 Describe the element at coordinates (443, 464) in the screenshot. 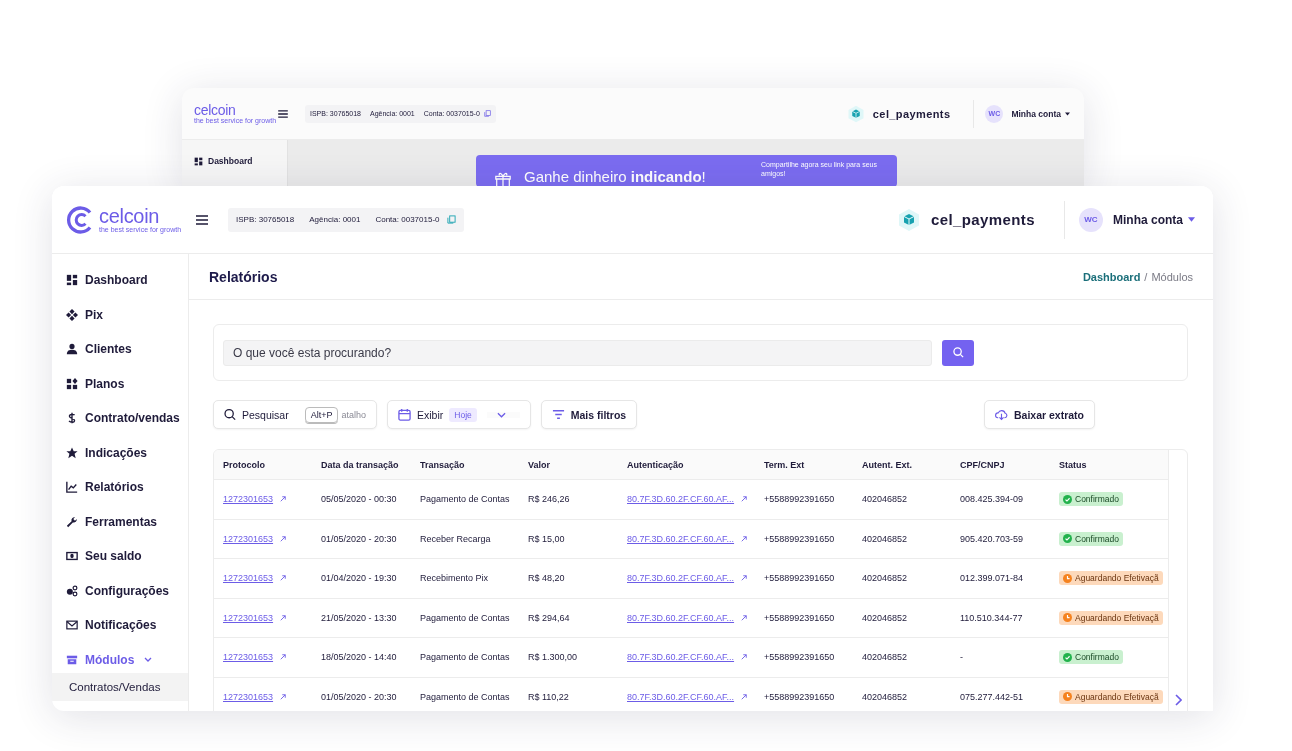

I see `column-header: Transação` at that location.